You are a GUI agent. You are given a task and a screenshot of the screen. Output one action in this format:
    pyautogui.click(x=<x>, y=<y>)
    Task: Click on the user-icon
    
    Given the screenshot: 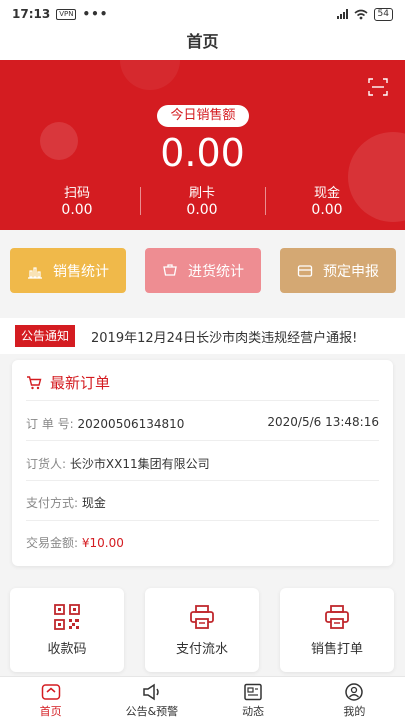 What is the action you would take?
    pyautogui.click(x=354, y=692)
    